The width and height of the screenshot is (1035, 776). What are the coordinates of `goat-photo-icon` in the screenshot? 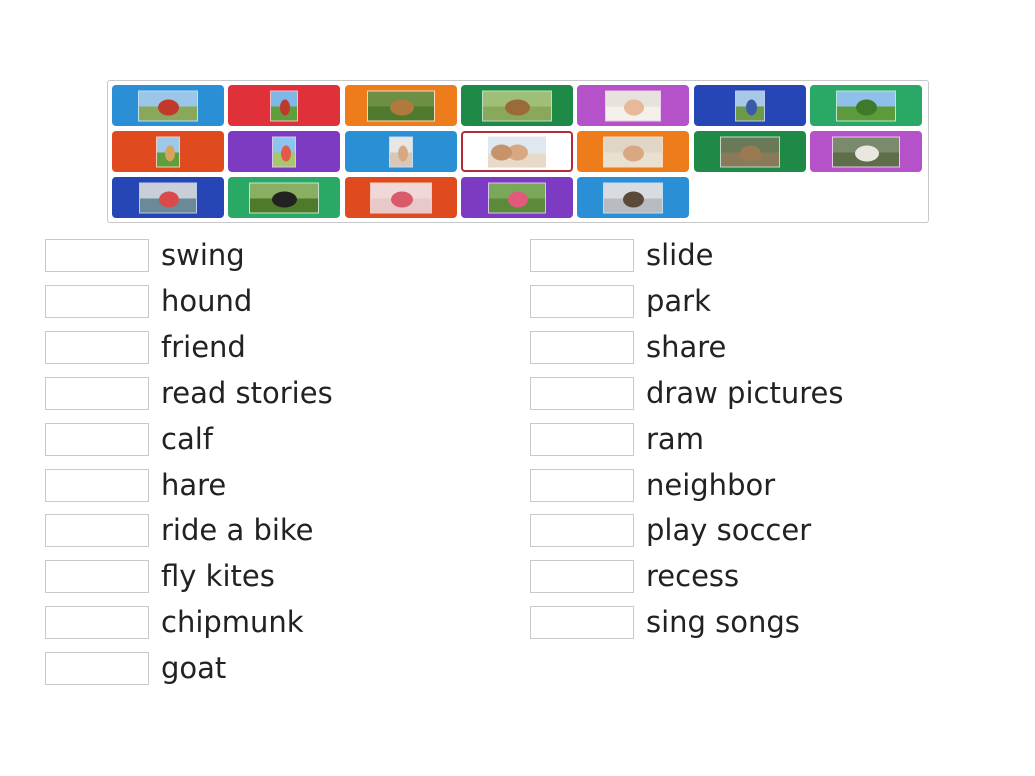 It's located at (865, 151).